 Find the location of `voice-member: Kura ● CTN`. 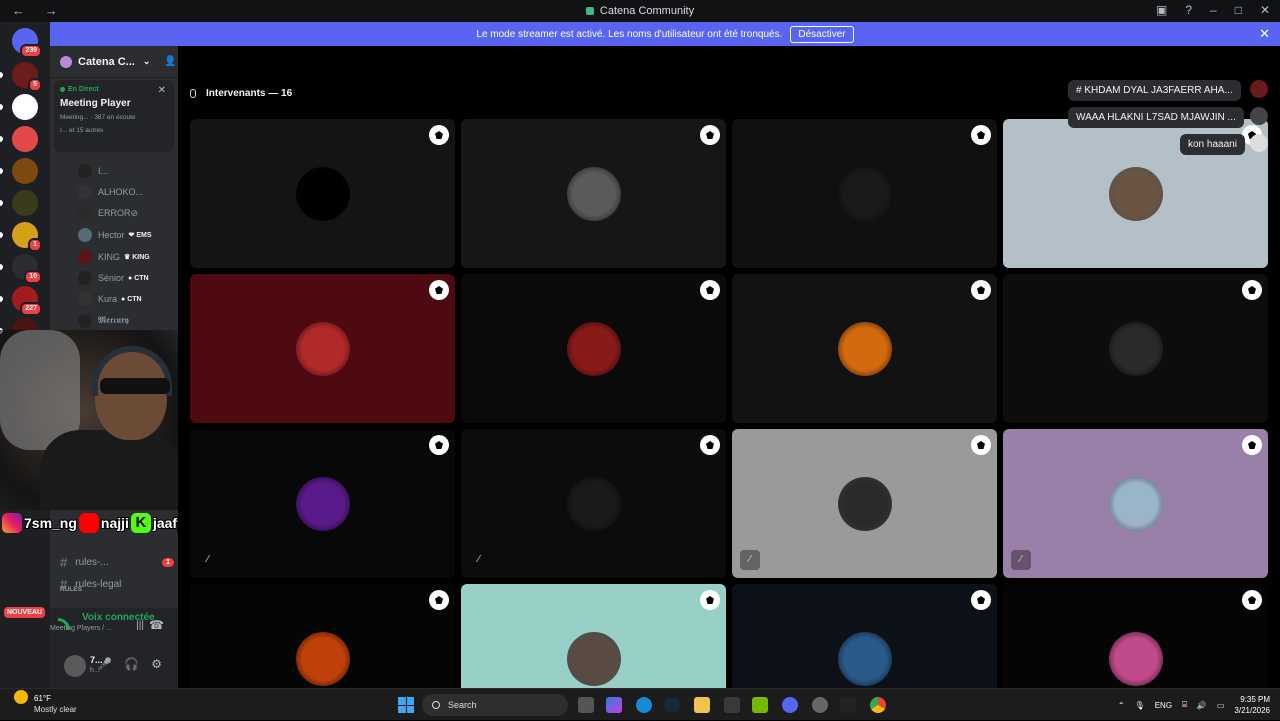

voice-member: Kura ● CTN is located at coordinates (127, 299).